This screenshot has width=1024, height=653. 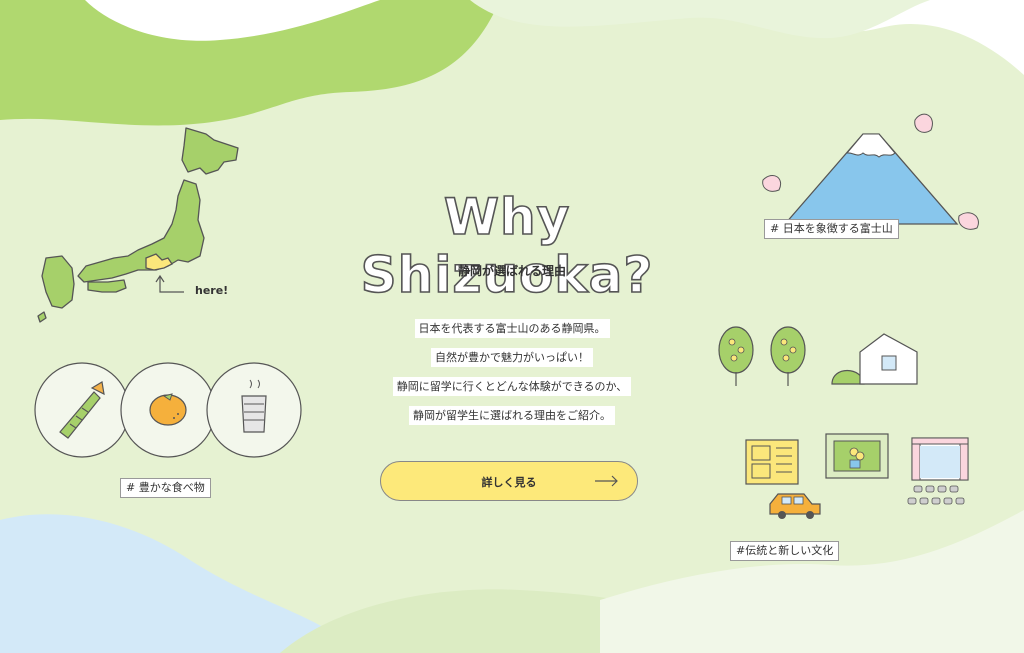 What do you see at coordinates (507, 246) in the screenshot?
I see `page-title: Why Shizuoka?` at bounding box center [507, 246].